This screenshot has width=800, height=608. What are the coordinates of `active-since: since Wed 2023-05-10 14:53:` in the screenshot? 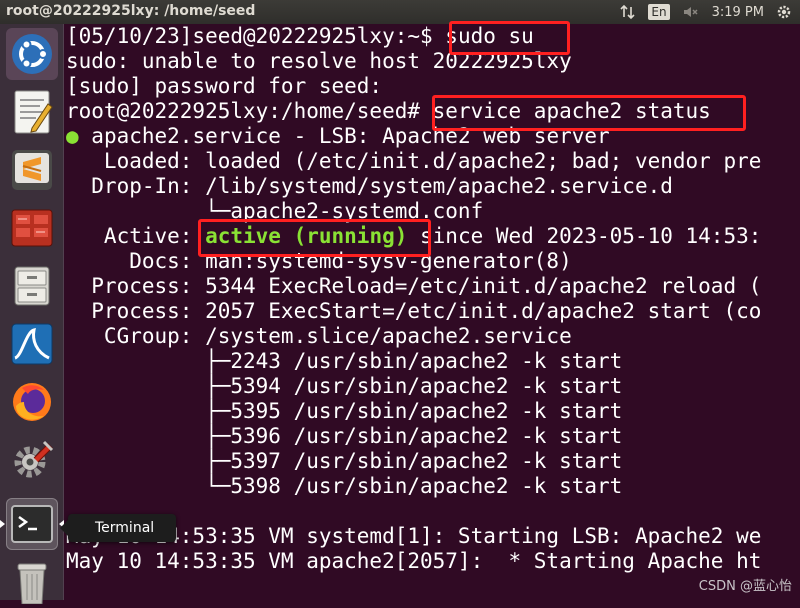 It's located at (584, 236).